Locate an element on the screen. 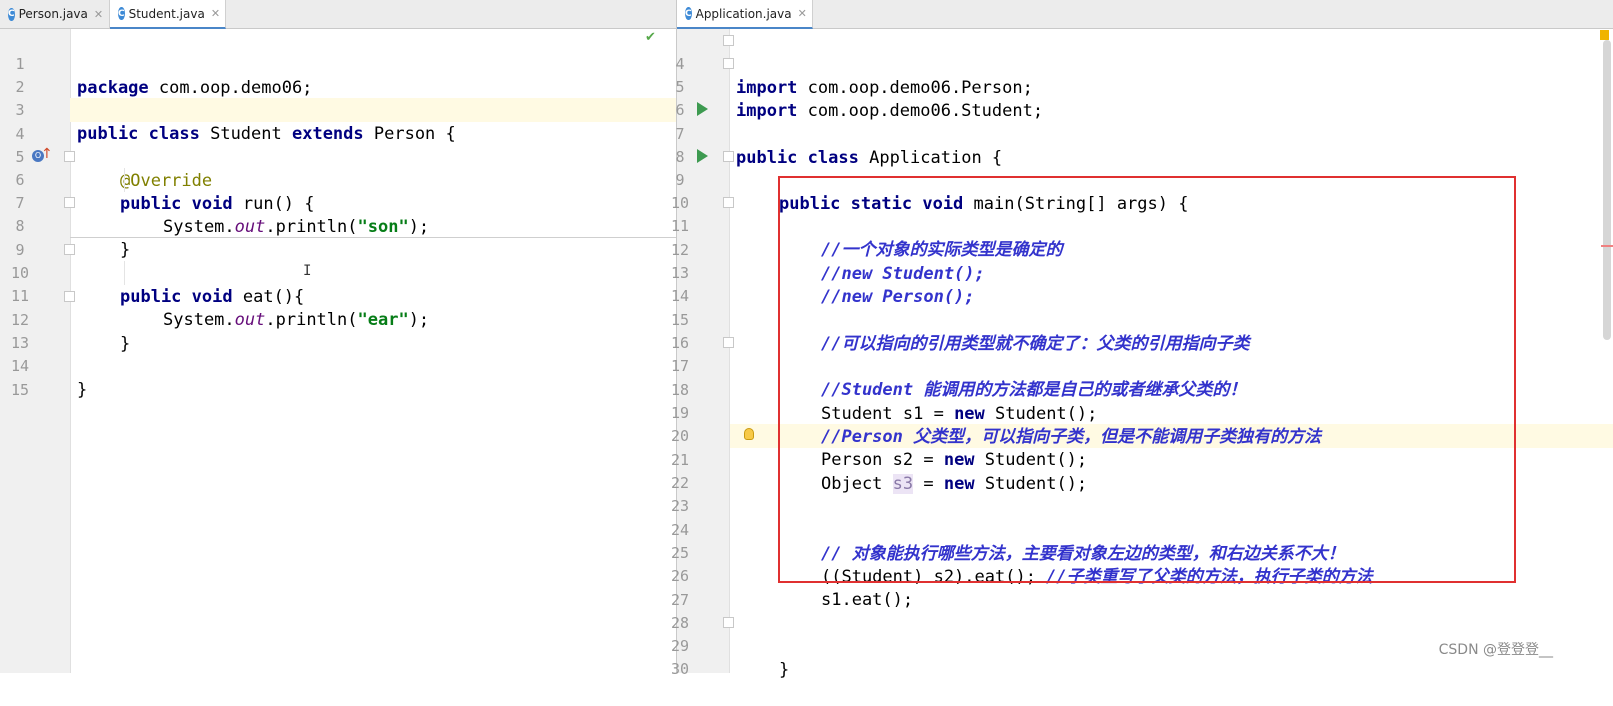 Image resolution: width=1613 pixels, height=706 pixels. watermark: CSDN @登登登__ is located at coordinates (1495, 650).